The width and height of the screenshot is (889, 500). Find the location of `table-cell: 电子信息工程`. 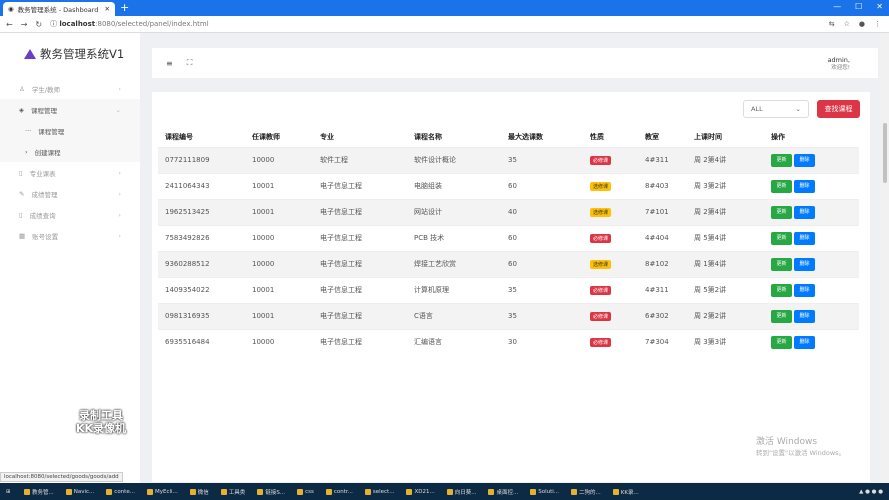

table-cell: 电子信息工程 is located at coordinates (360, 237).